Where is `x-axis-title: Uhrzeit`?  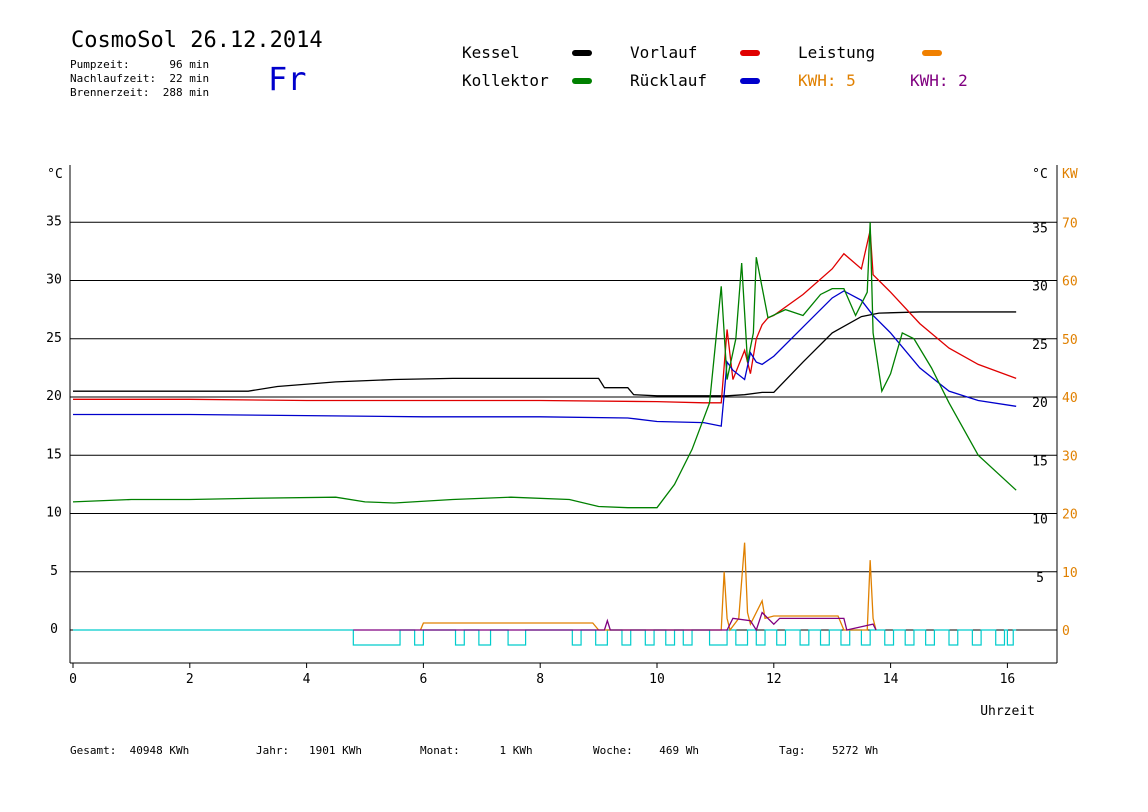
x-axis-title: Uhrzeit is located at coordinates (1007, 711).